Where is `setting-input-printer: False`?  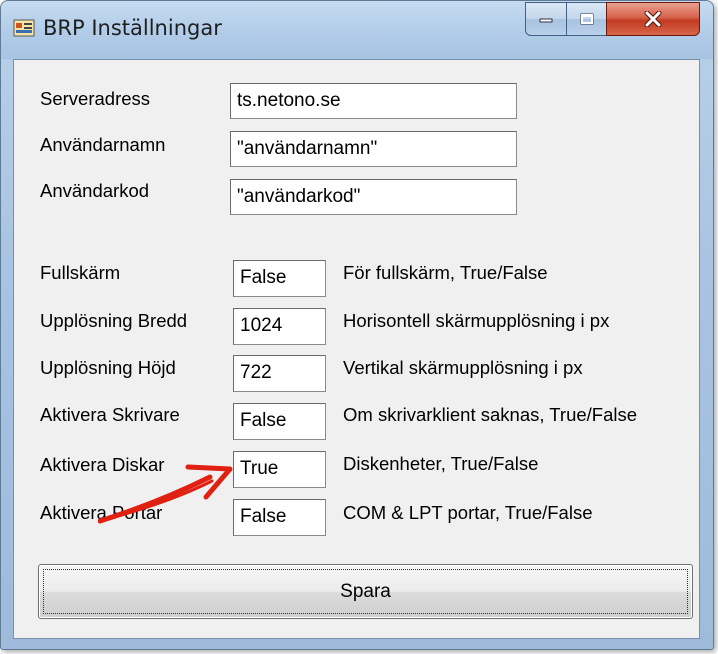 setting-input-printer: False is located at coordinates (279, 421).